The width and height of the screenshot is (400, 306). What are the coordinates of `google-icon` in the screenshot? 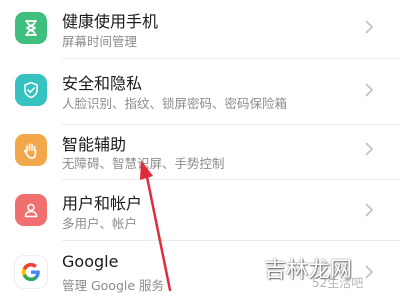 It's located at (31, 272).